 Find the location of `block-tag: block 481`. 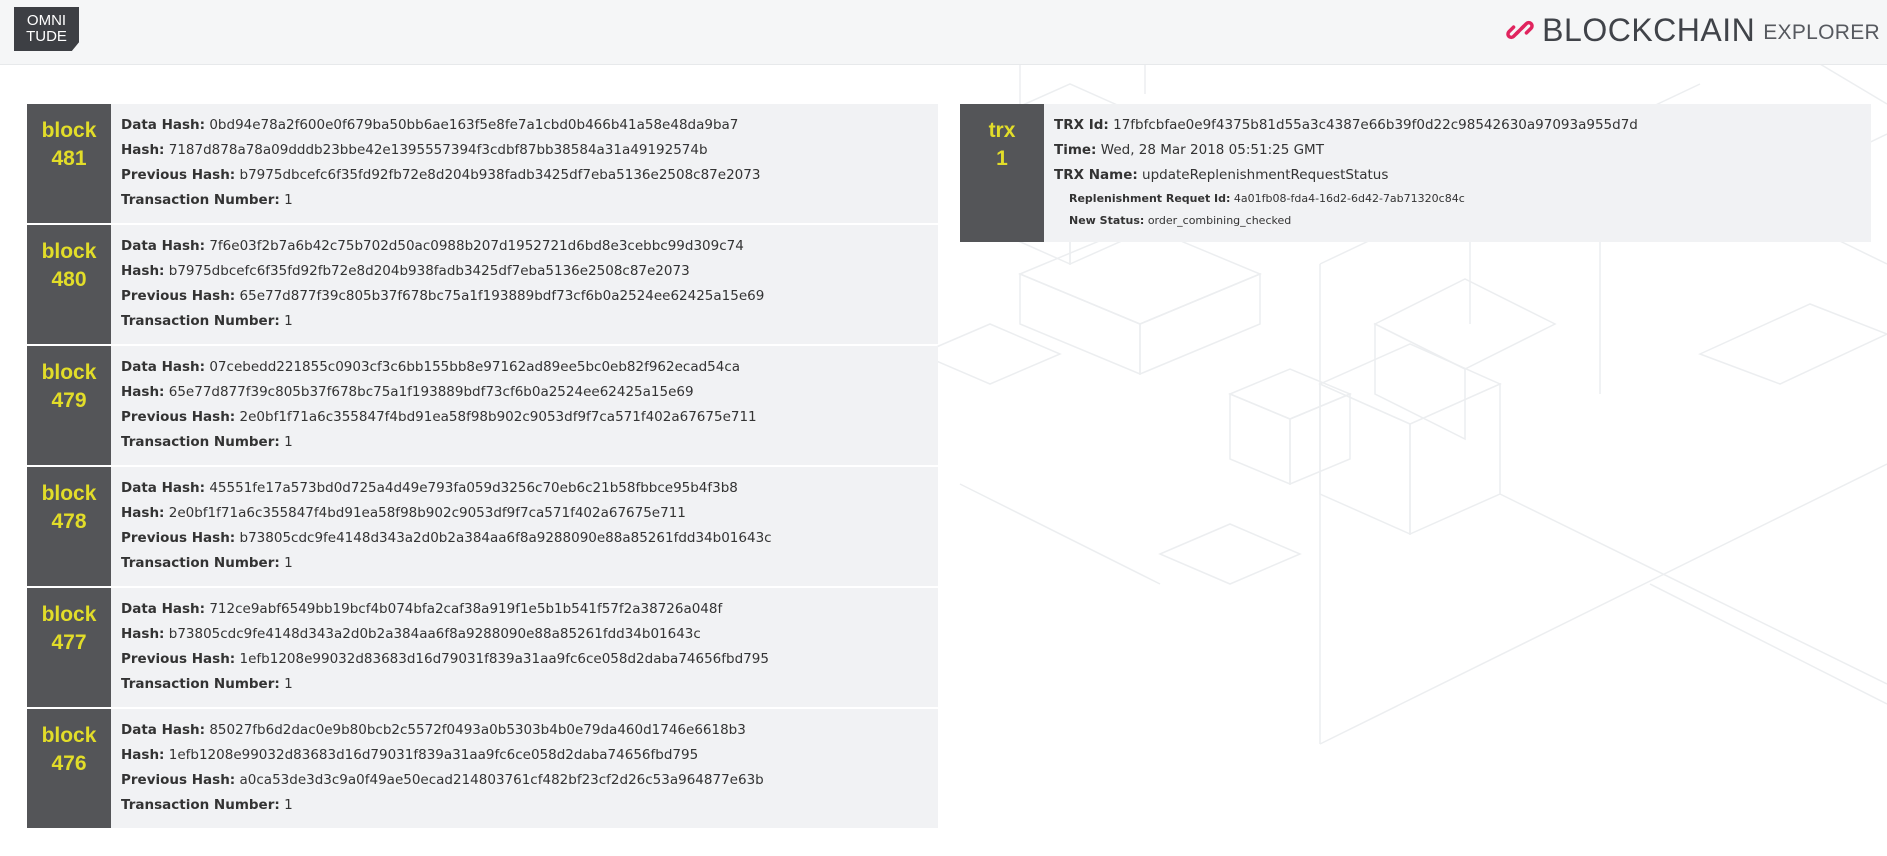

block-tag: block 481 is located at coordinates (69, 163).